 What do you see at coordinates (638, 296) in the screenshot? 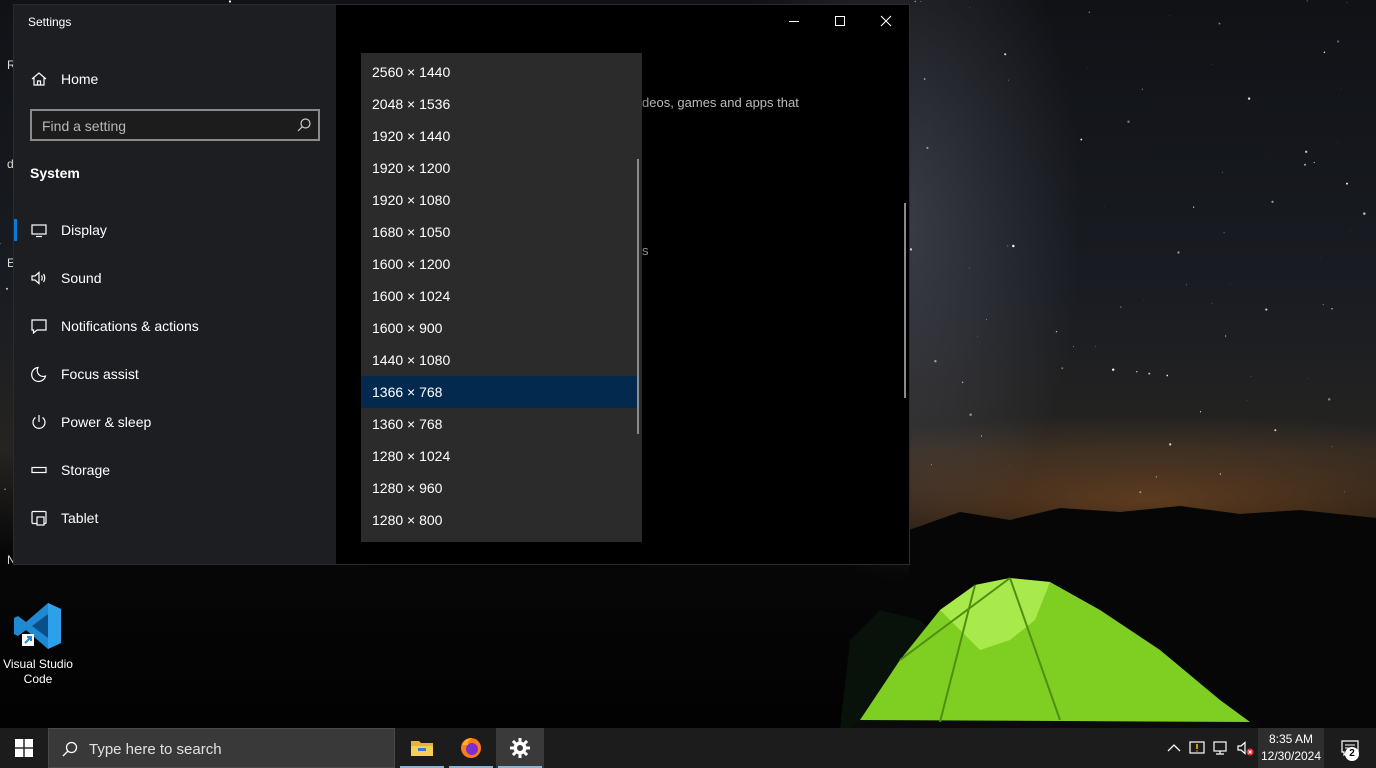
I see `dropdown-scrollbar` at bounding box center [638, 296].